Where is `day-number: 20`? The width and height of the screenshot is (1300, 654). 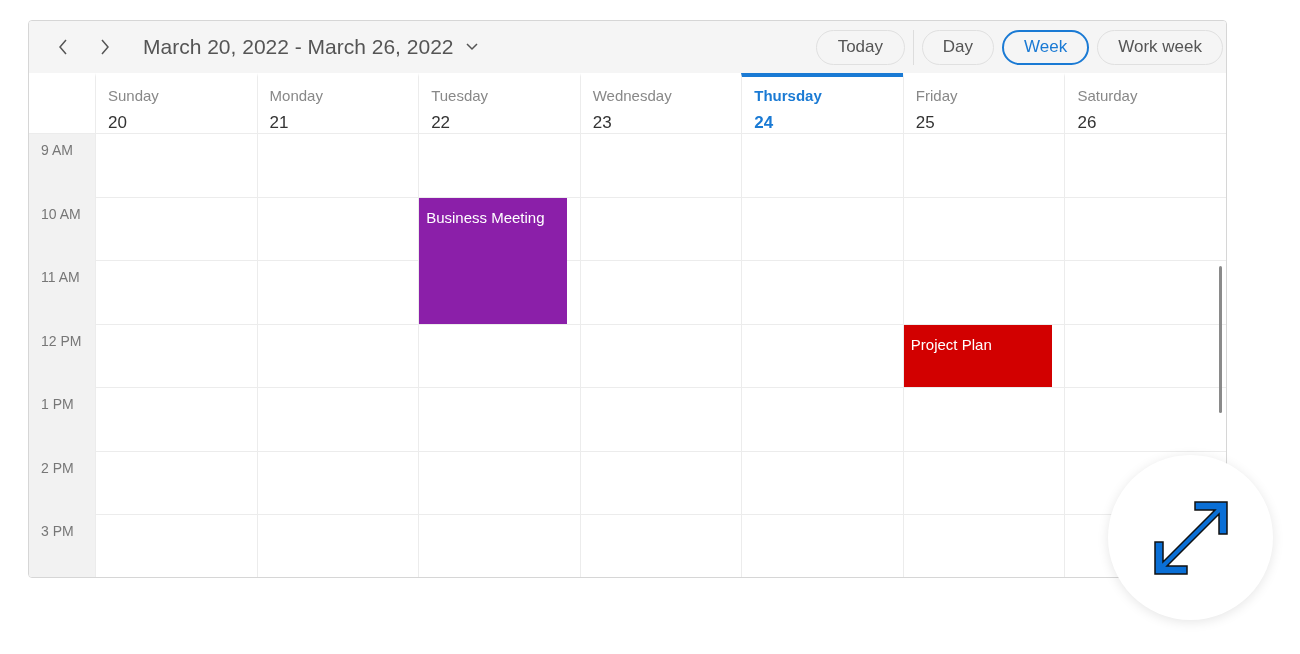
day-number: 20 is located at coordinates (118, 122).